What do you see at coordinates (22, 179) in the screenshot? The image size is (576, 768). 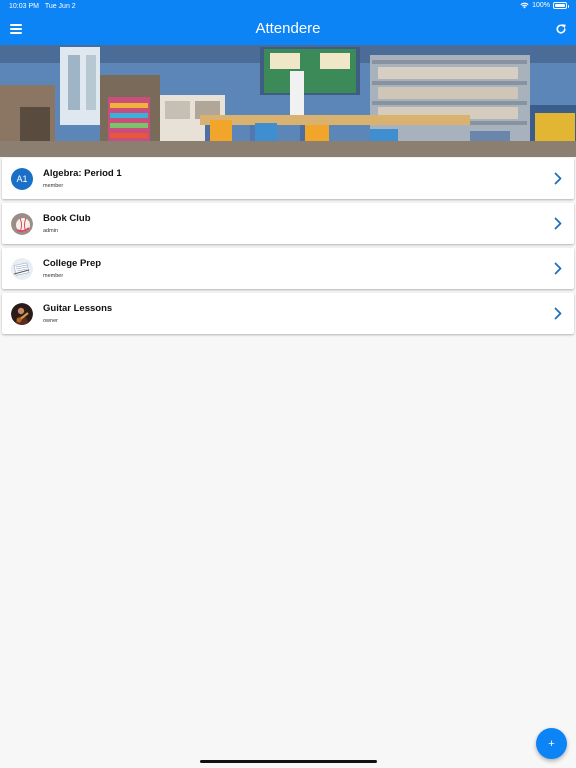 I see `avatar: A1` at bounding box center [22, 179].